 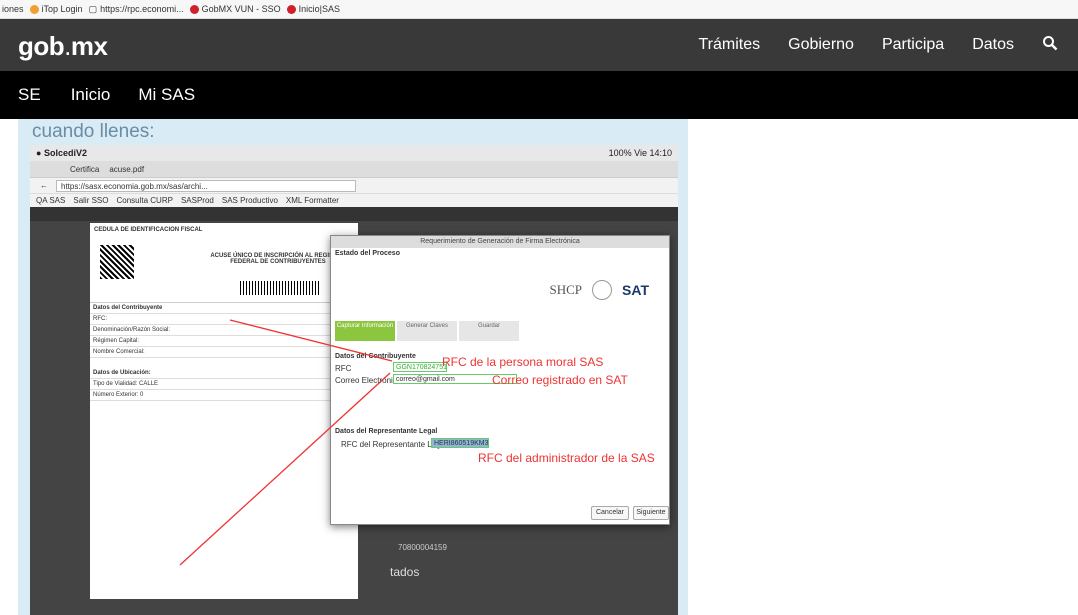 What do you see at coordinates (41, 46) in the screenshot?
I see `logo-part: gob` at bounding box center [41, 46].